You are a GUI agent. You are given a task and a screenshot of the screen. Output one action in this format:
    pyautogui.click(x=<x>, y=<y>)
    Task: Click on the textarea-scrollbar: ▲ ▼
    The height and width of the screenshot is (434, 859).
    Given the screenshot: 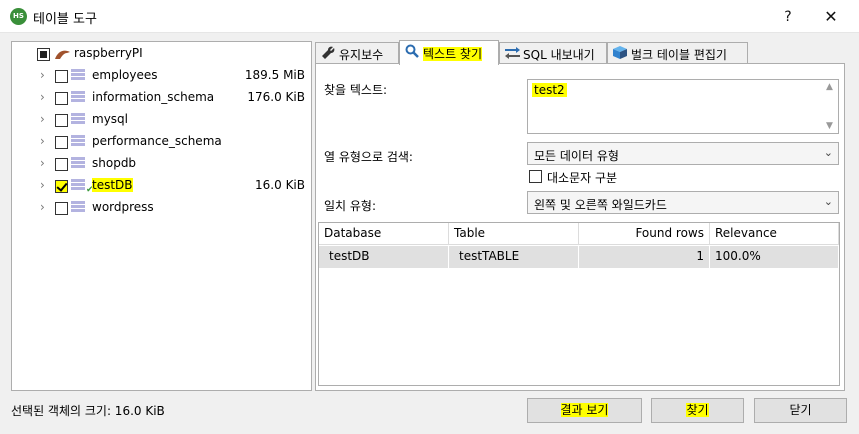 What is the action you would take?
    pyautogui.click(x=830, y=106)
    